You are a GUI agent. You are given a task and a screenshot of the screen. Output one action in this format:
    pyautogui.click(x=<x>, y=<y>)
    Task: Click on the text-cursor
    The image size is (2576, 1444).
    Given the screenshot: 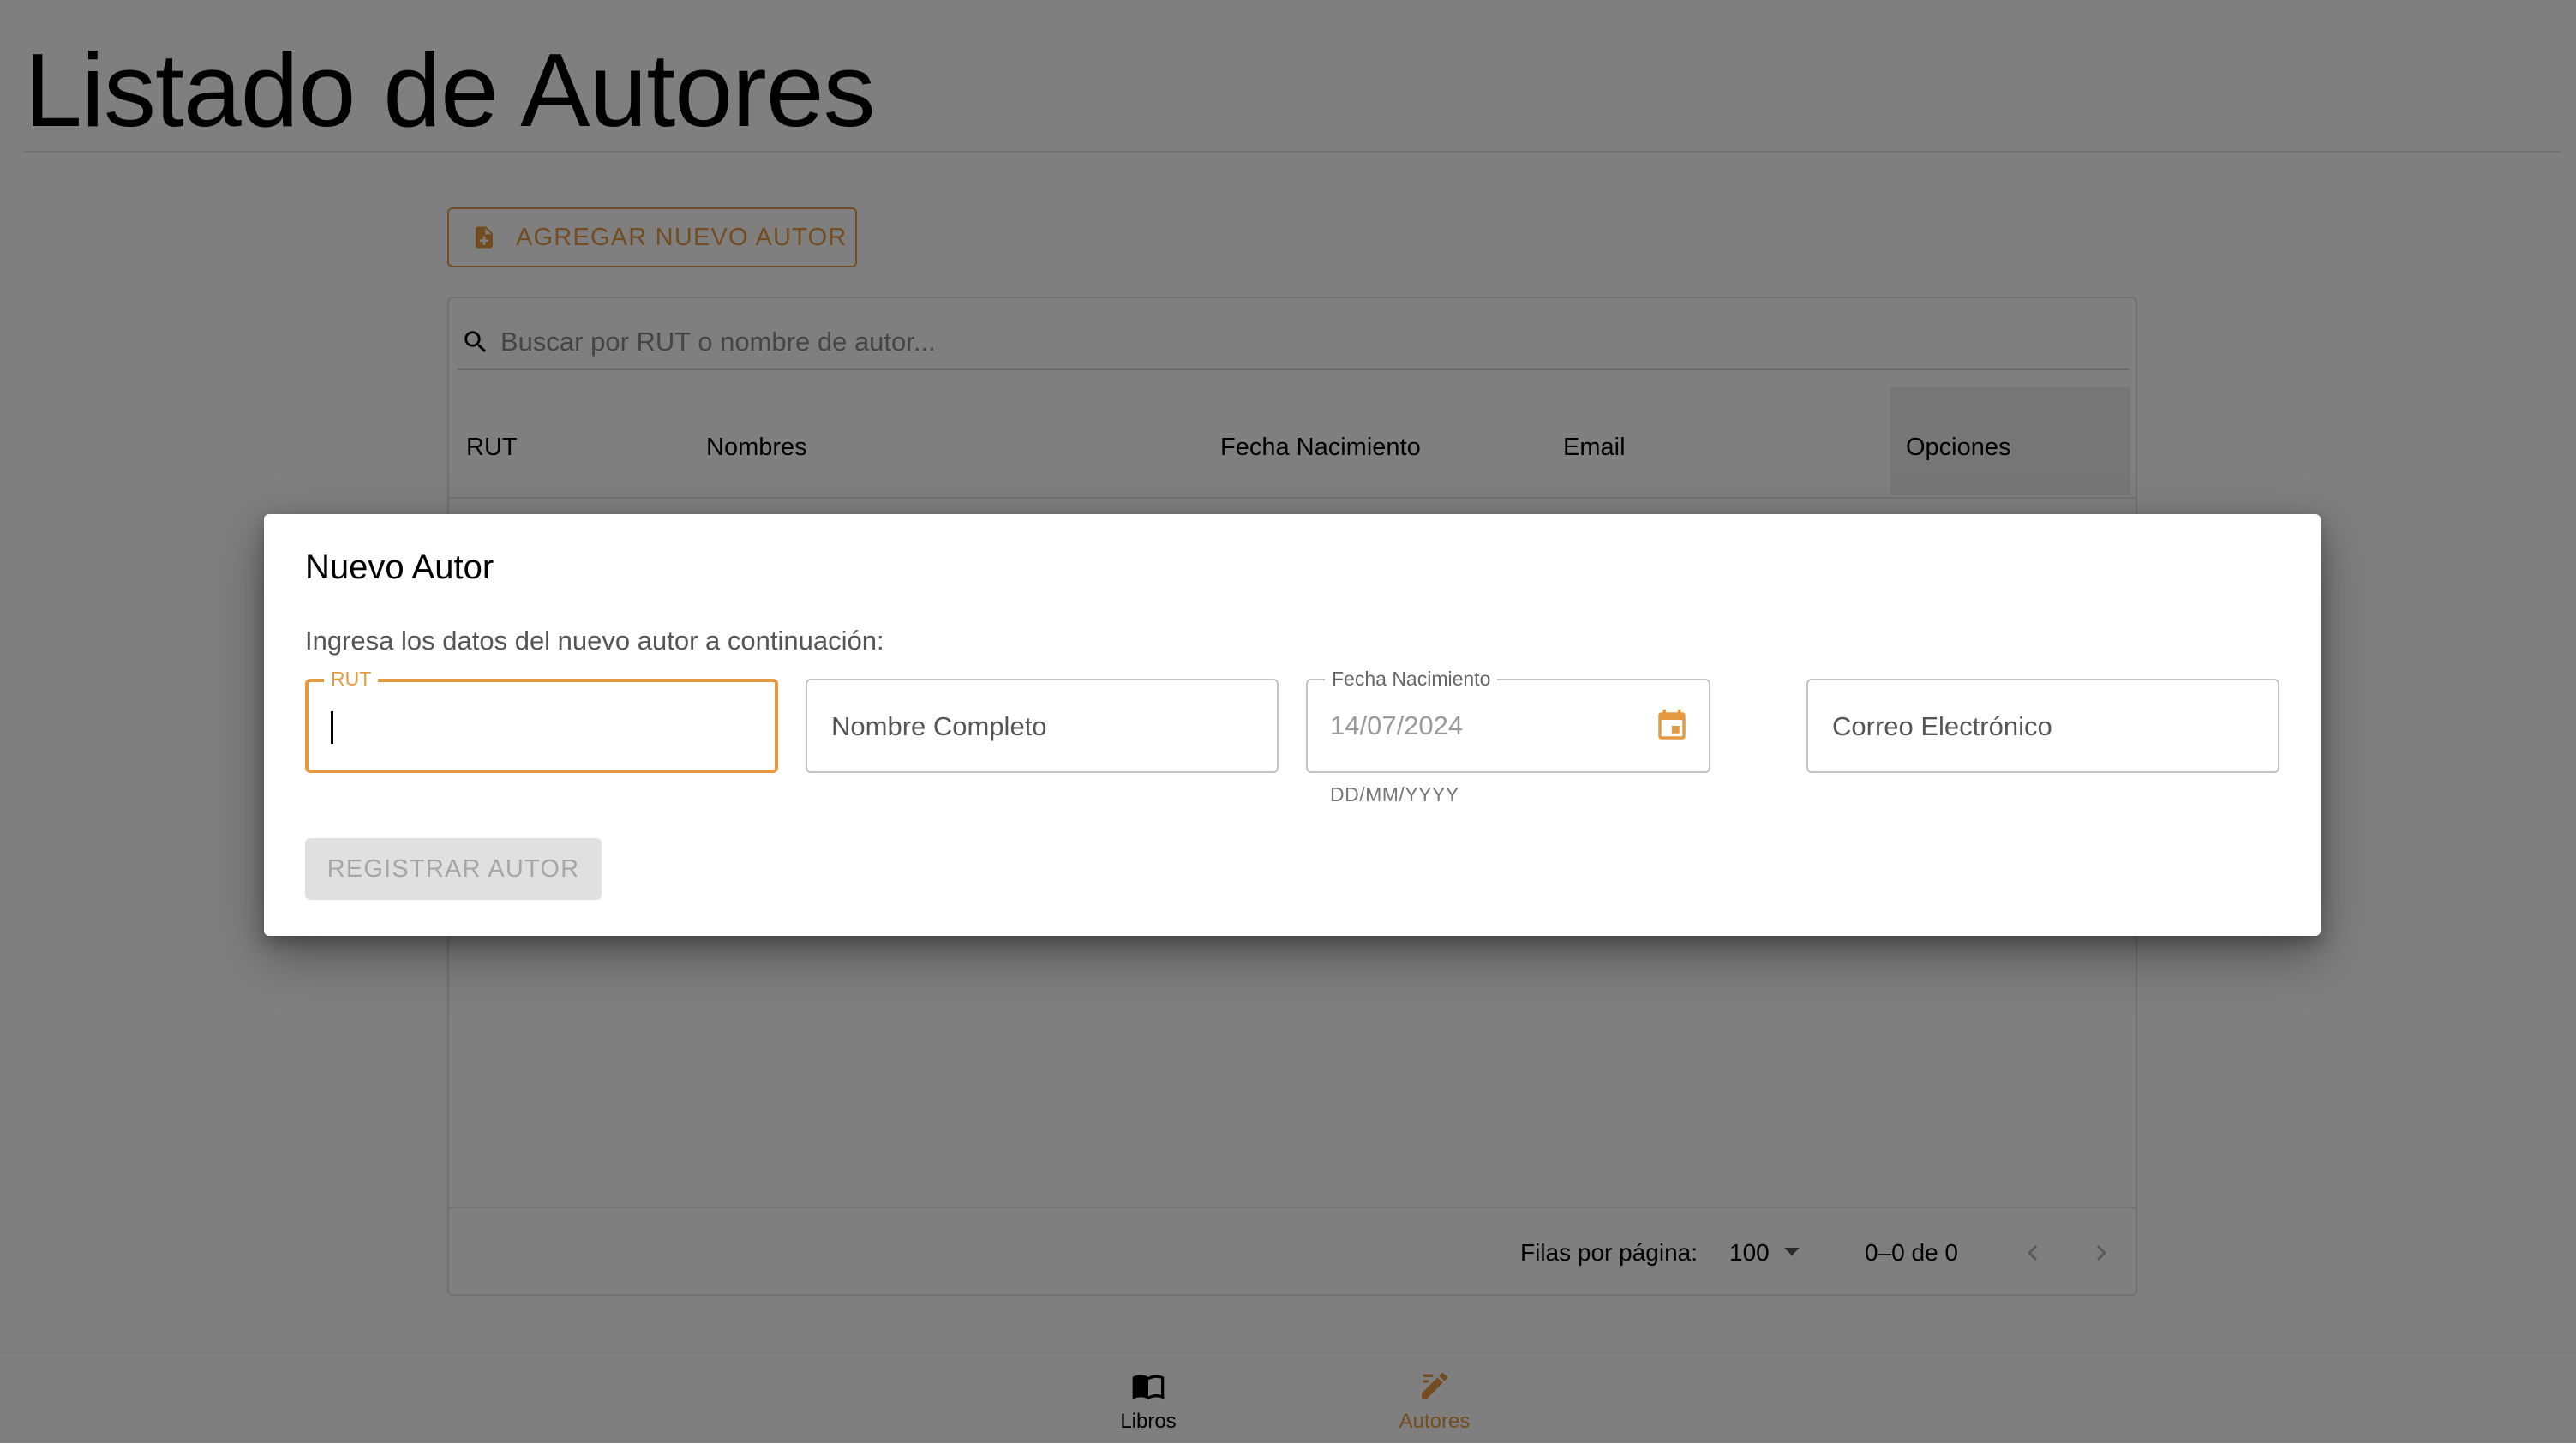 What is the action you would take?
    pyautogui.click(x=332, y=727)
    